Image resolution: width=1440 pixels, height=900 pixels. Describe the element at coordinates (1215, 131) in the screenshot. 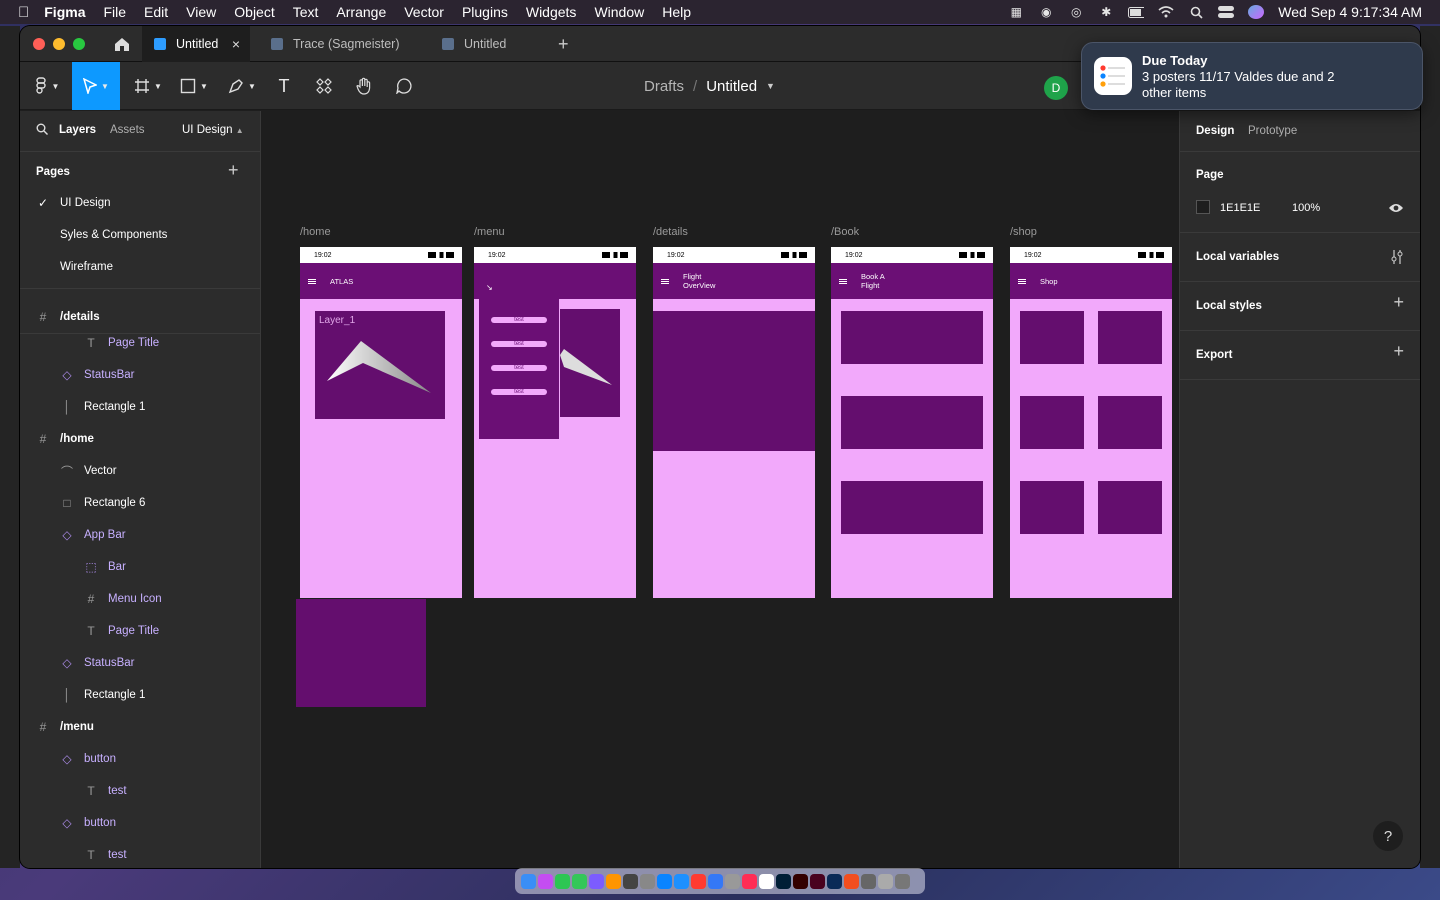

I see `tab-design: Design` at that location.